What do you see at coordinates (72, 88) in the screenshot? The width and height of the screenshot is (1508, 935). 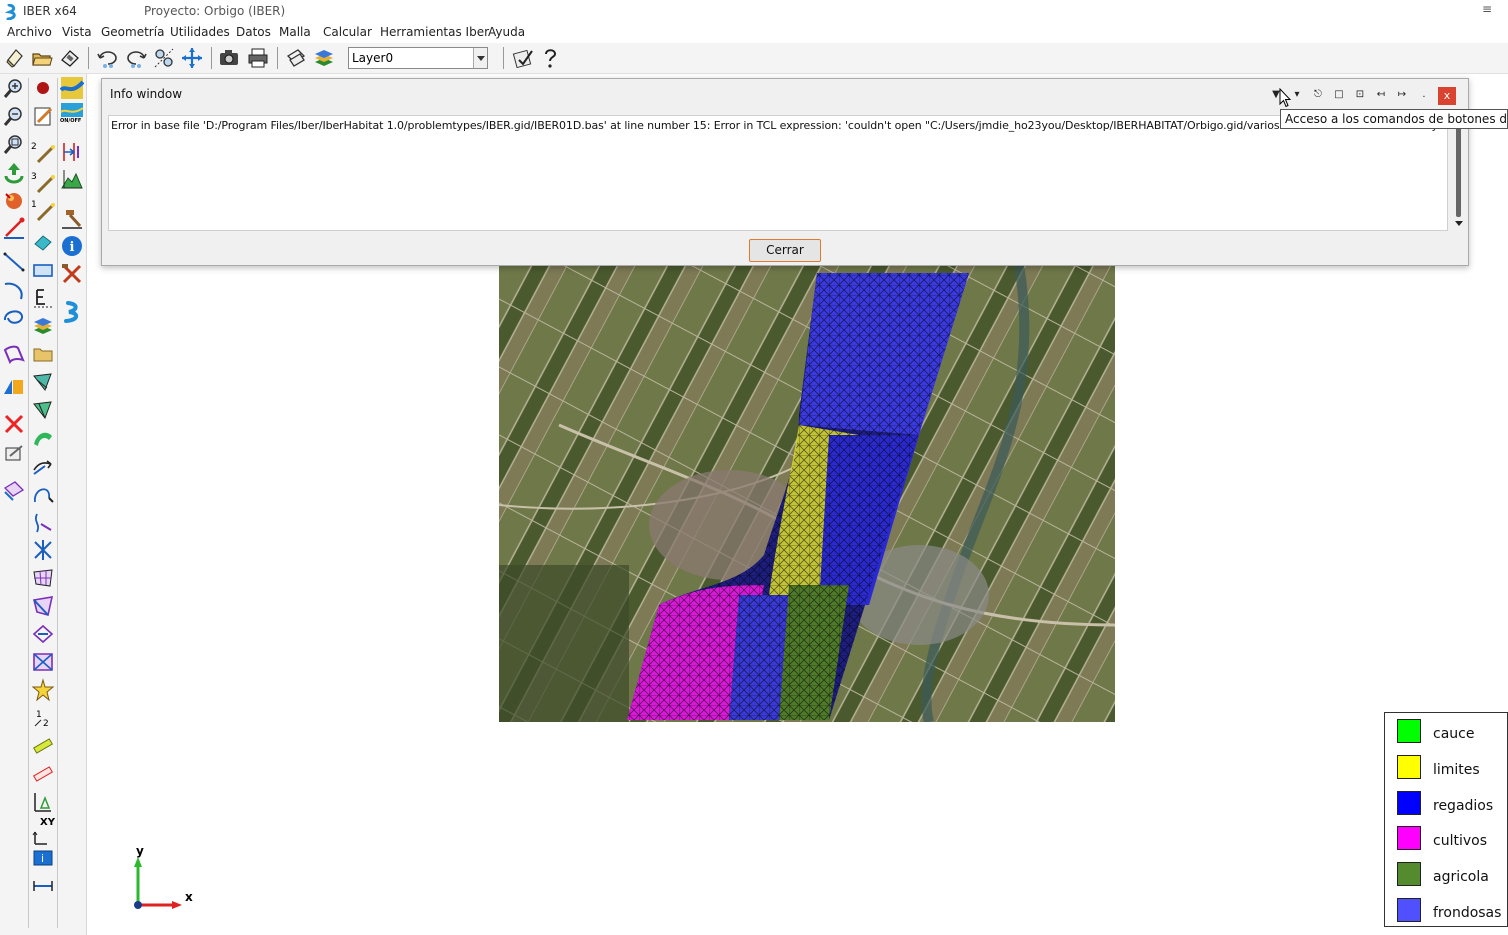 I see `iber-map-icon` at bounding box center [72, 88].